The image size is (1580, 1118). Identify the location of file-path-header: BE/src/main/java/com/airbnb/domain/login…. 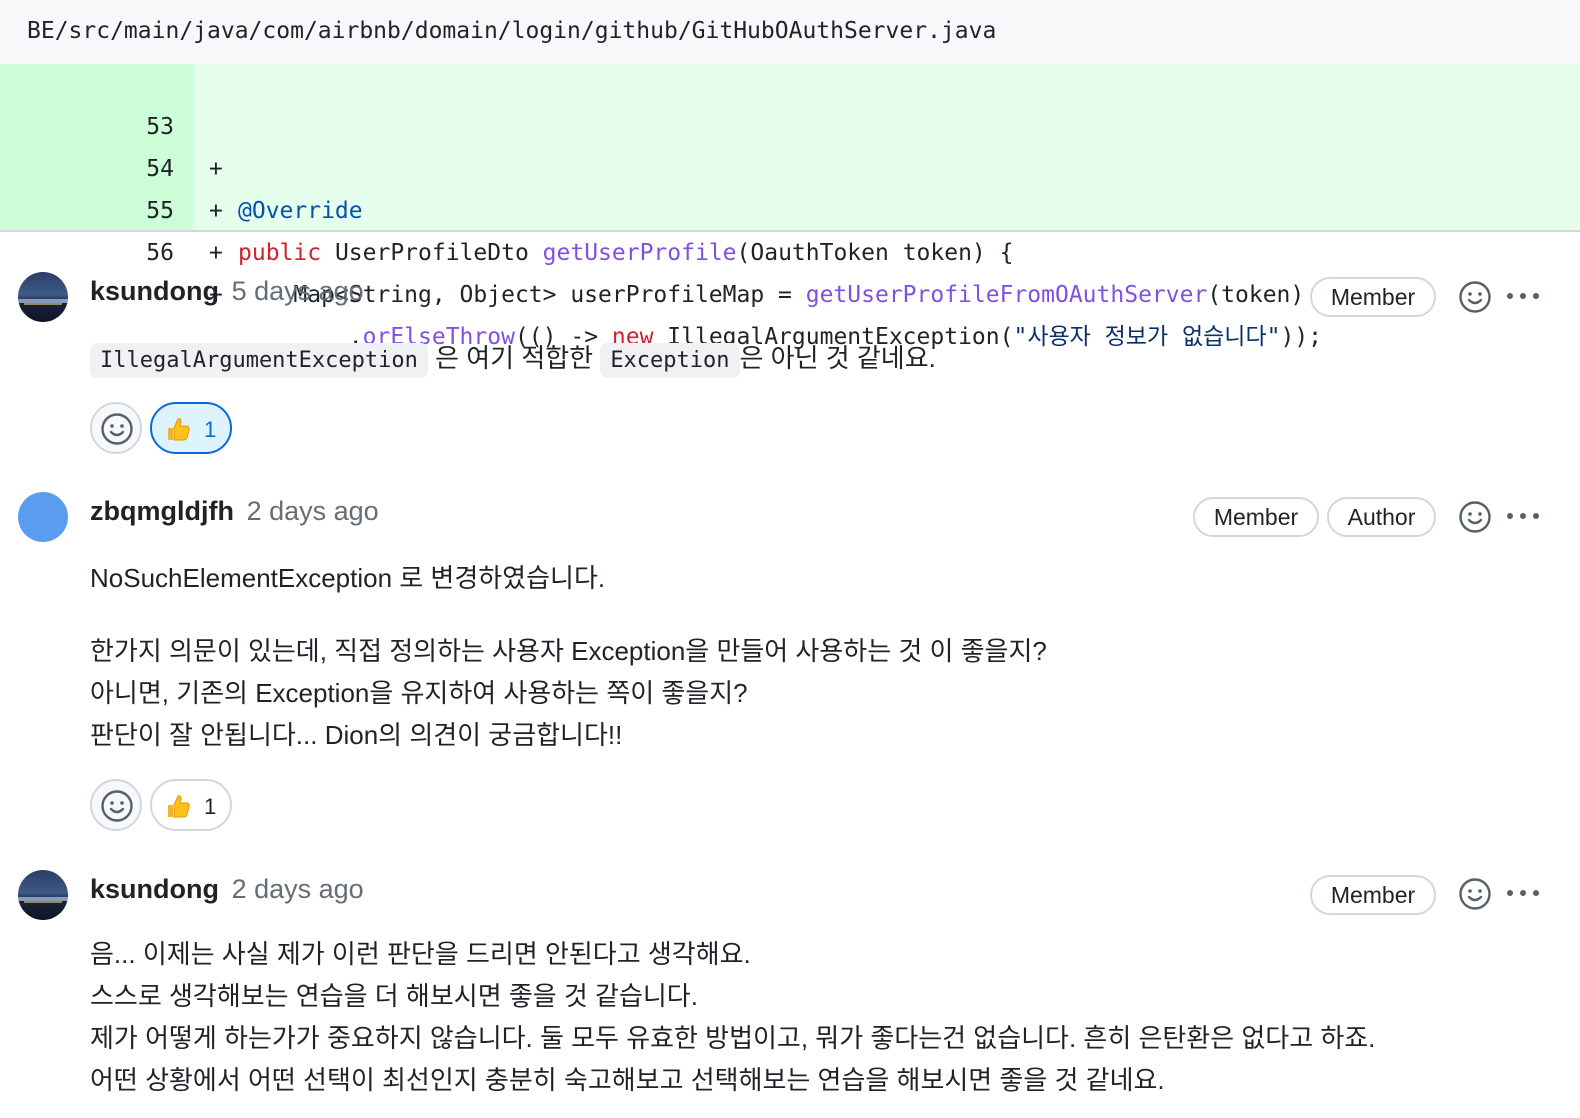
(790, 32).